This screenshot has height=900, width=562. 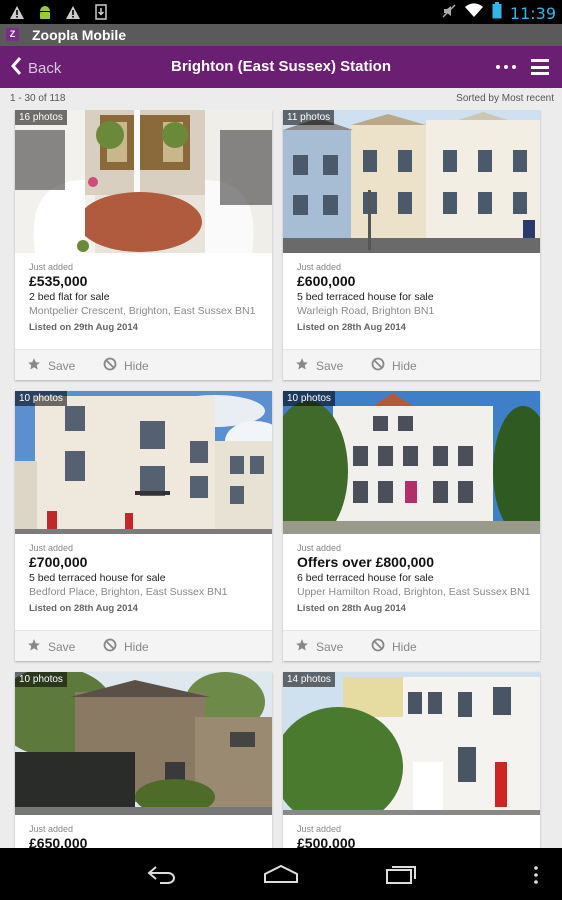 What do you see at coordinates (540, 67) in the screenshot?
I see `menu-icon` at bounding box center [540, 67].